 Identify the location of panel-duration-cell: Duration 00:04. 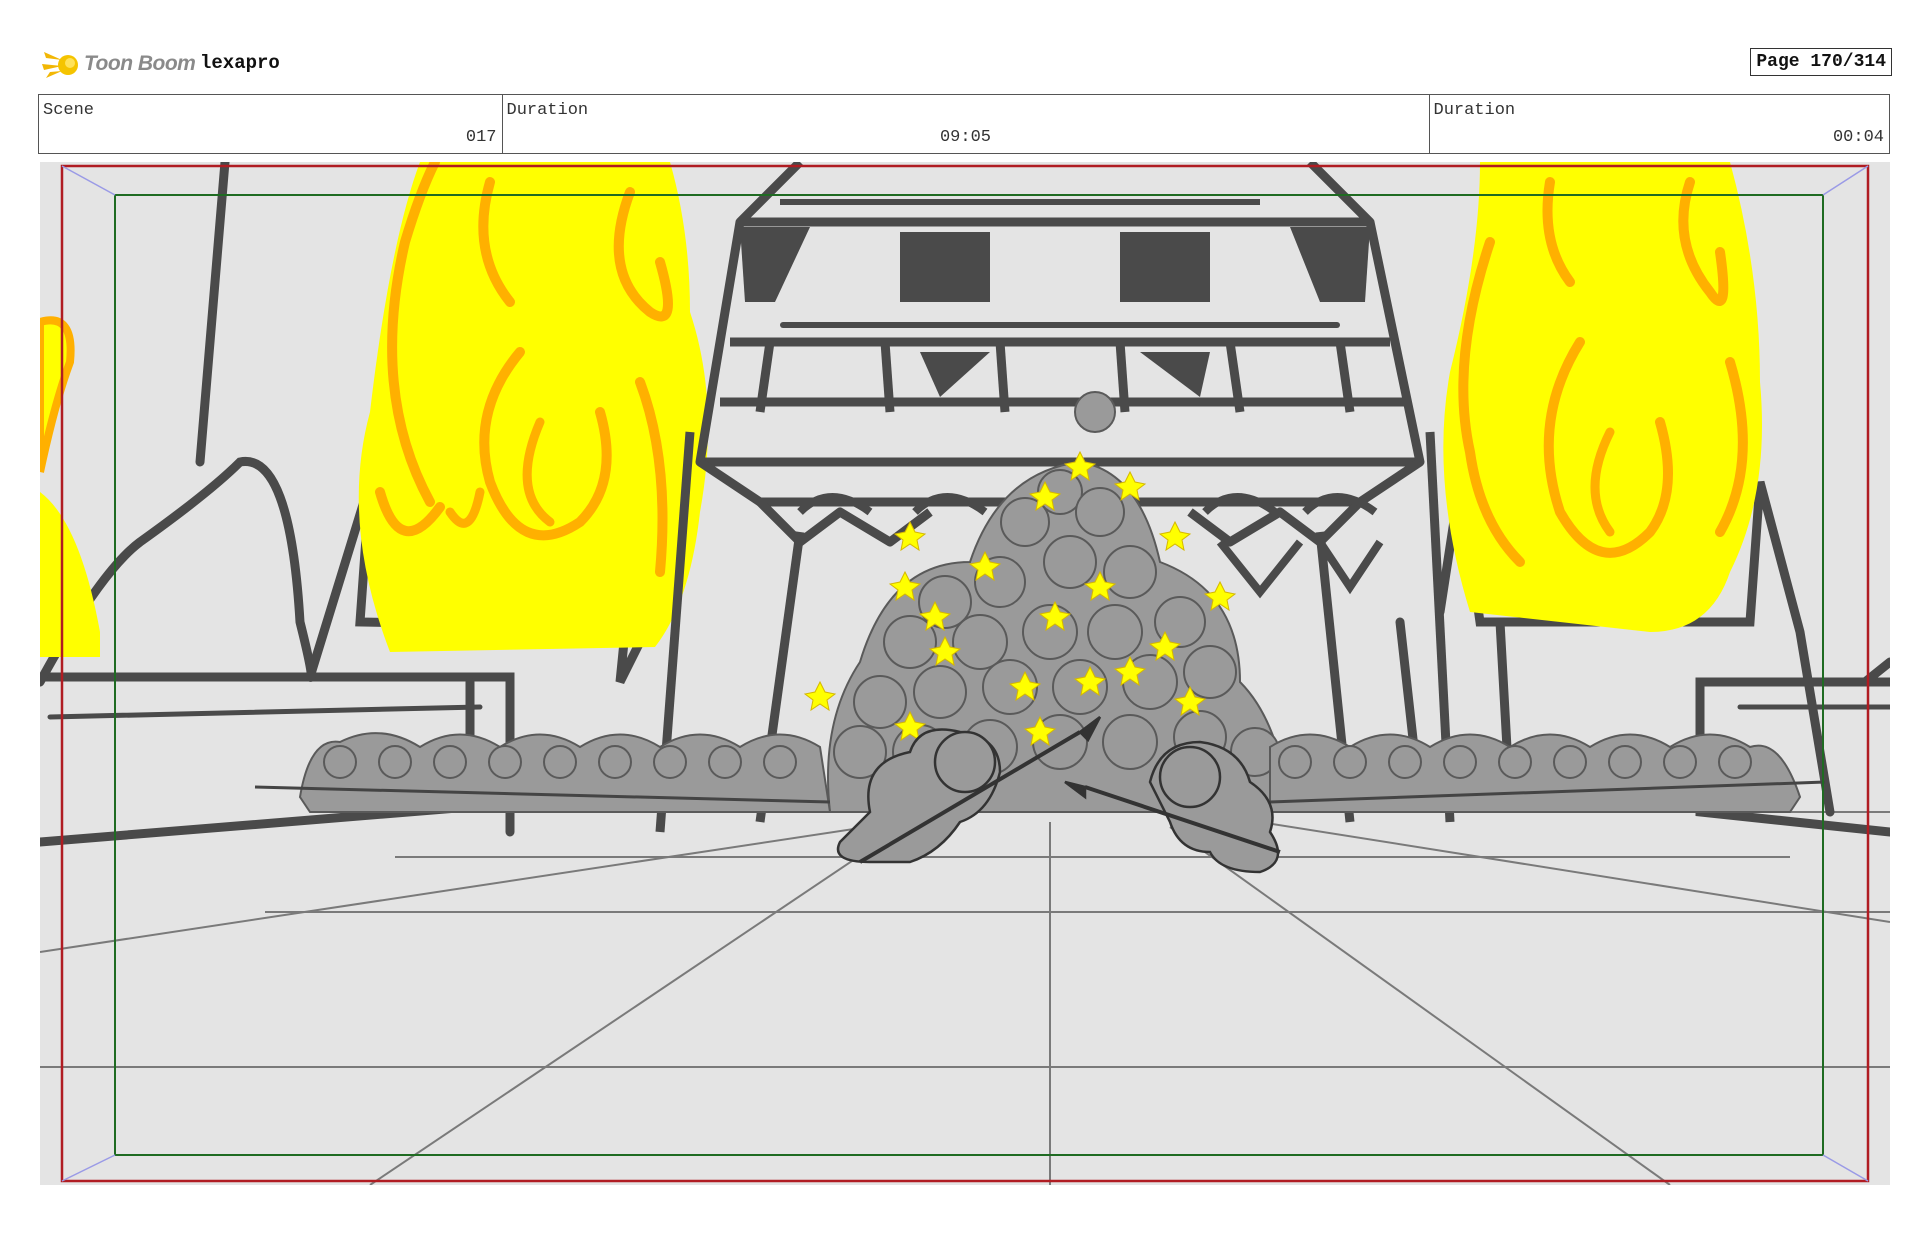
(1660, 124).